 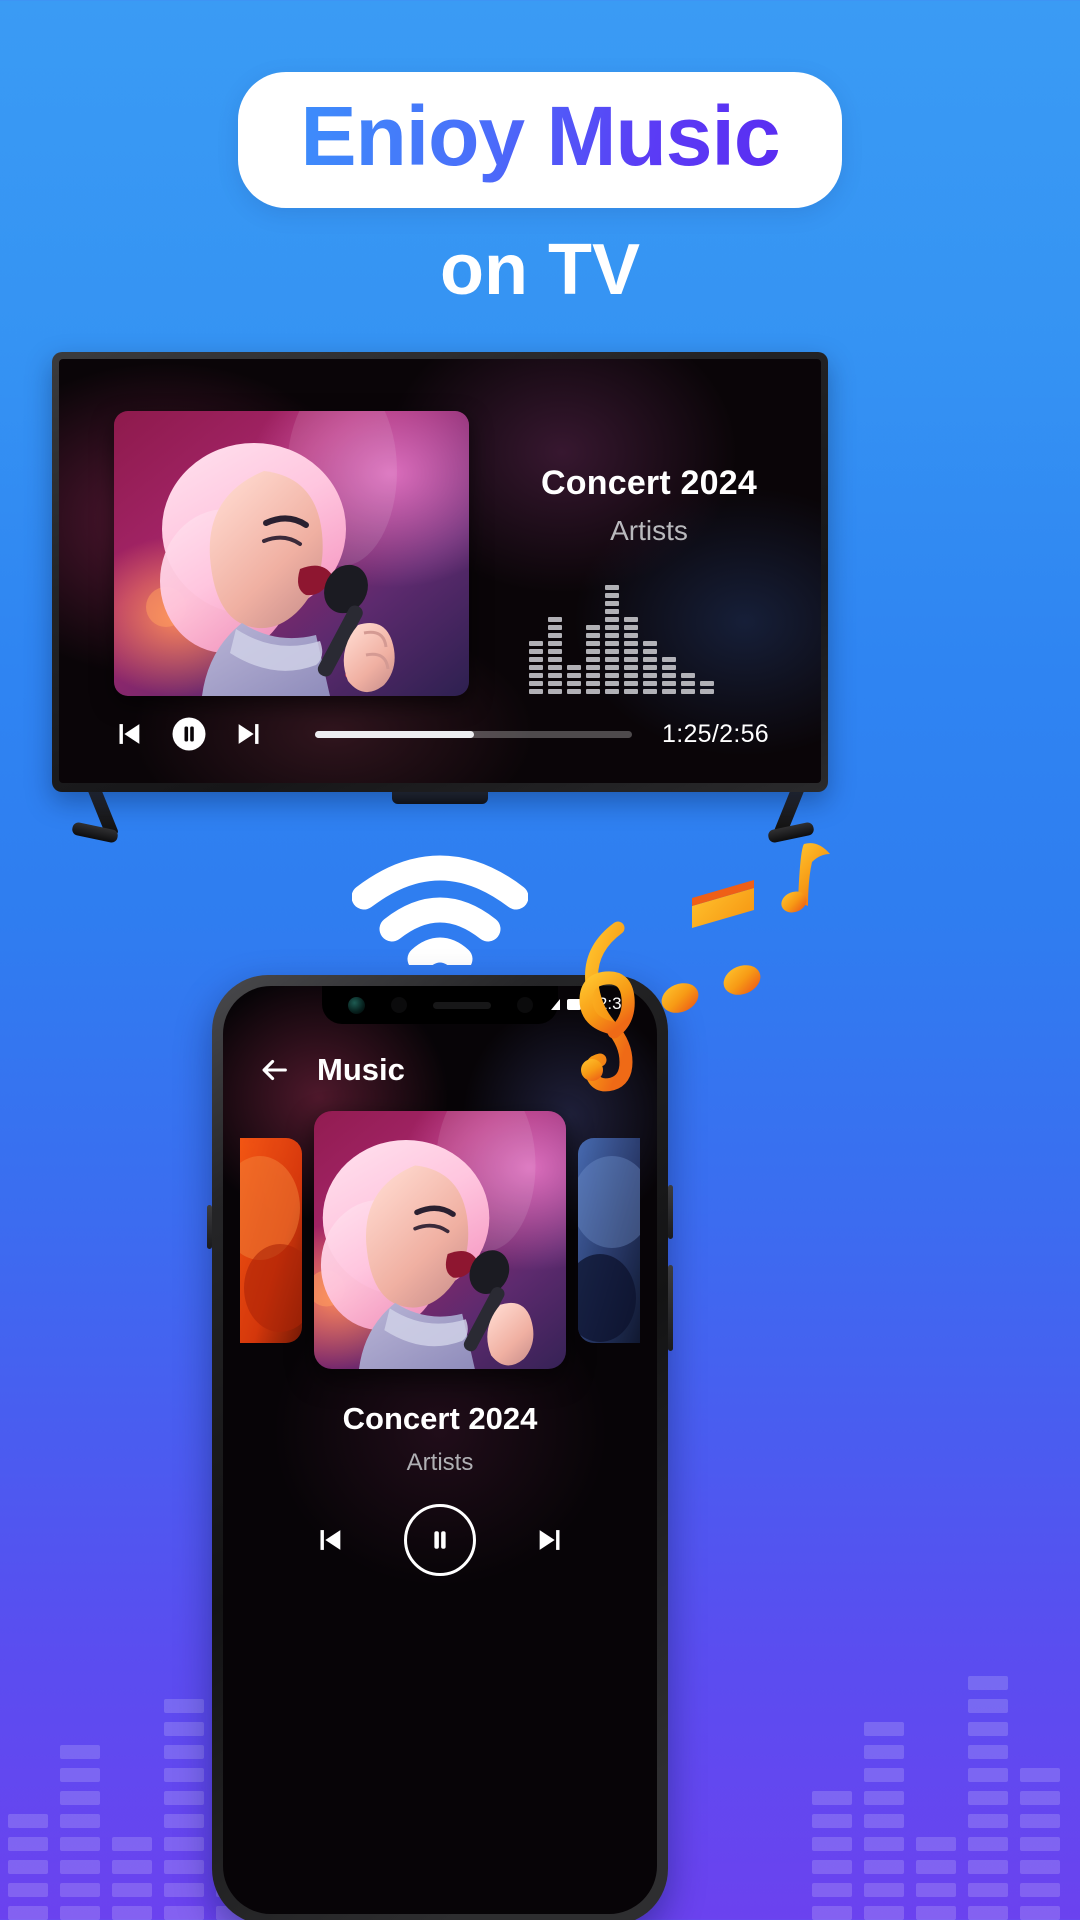 What do you see at coordinates (398, 1005) in the screenshot?
I see `sensor-dot-icon` at bounding box center [398, 1005].